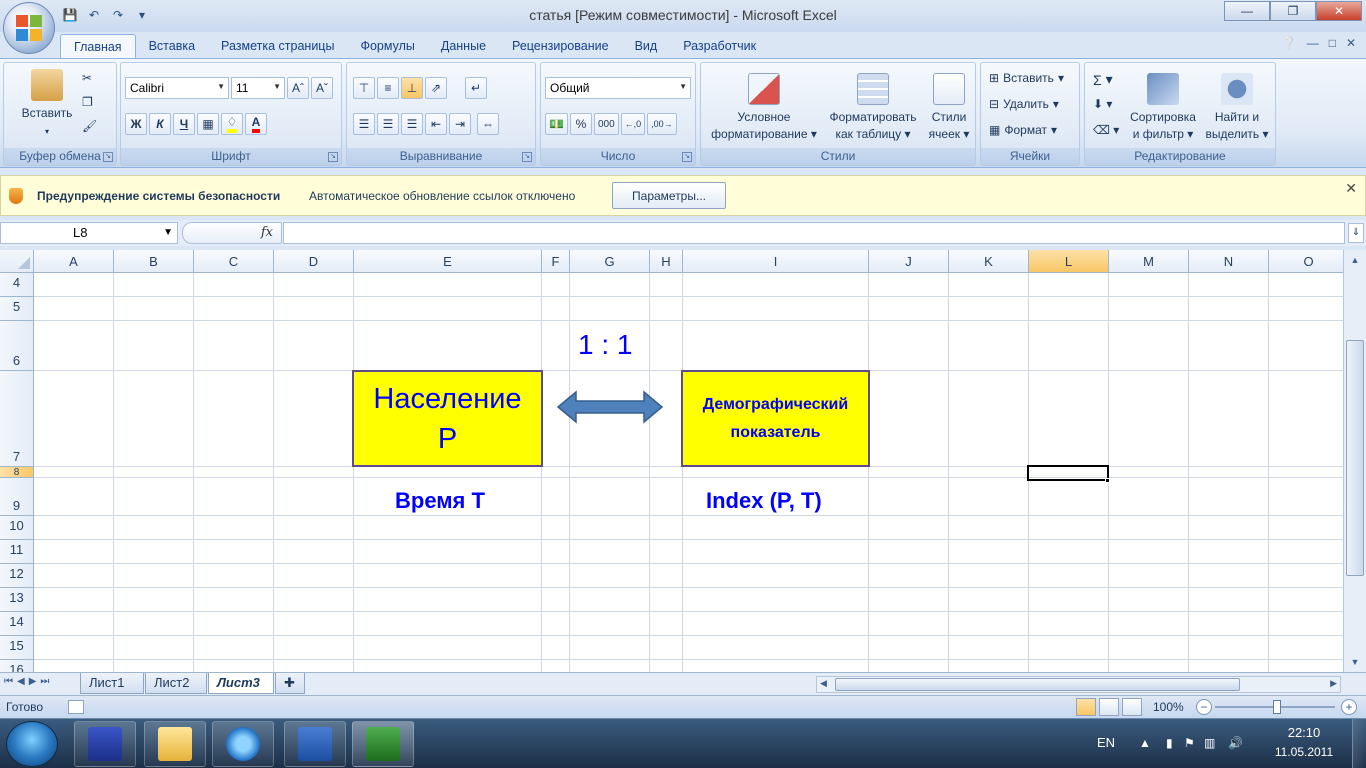  What do you see at coordinates (1332, 43) in the screenshot?
I see `ribbon-restore-icon: □` at bounding box center [1332, 43].